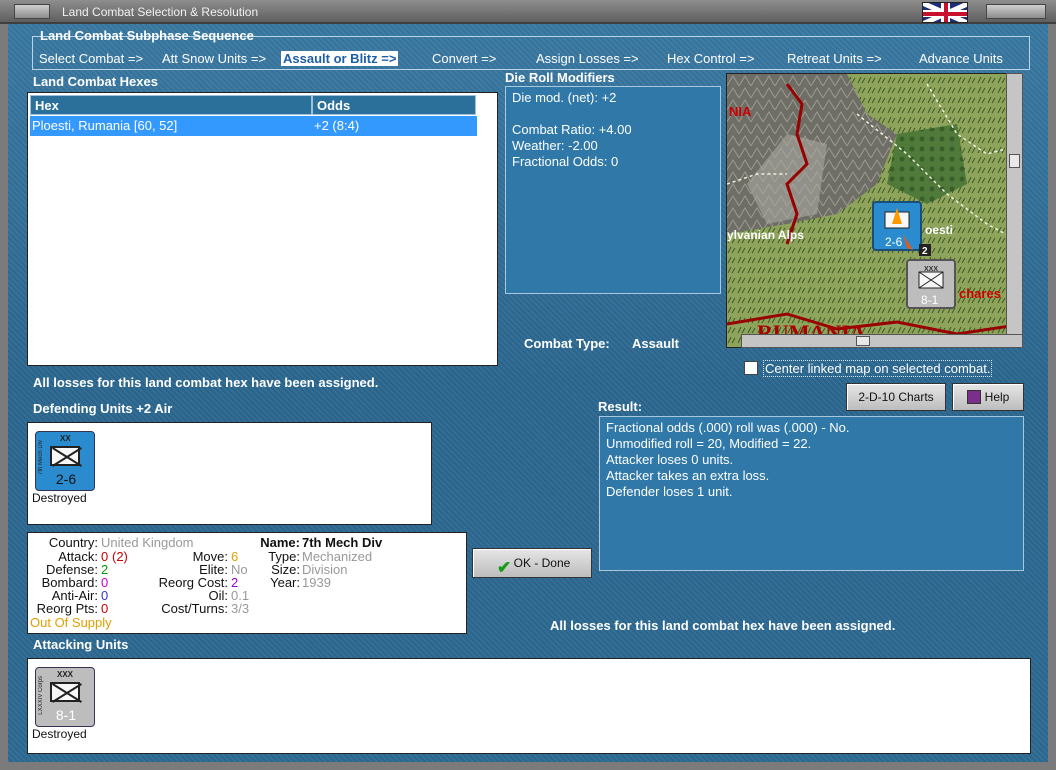 The image size is (1056, 770). Describe the element at coordinates (542, 563) in the screenshot. I see `ok-done-label: OK - Done` at that location.